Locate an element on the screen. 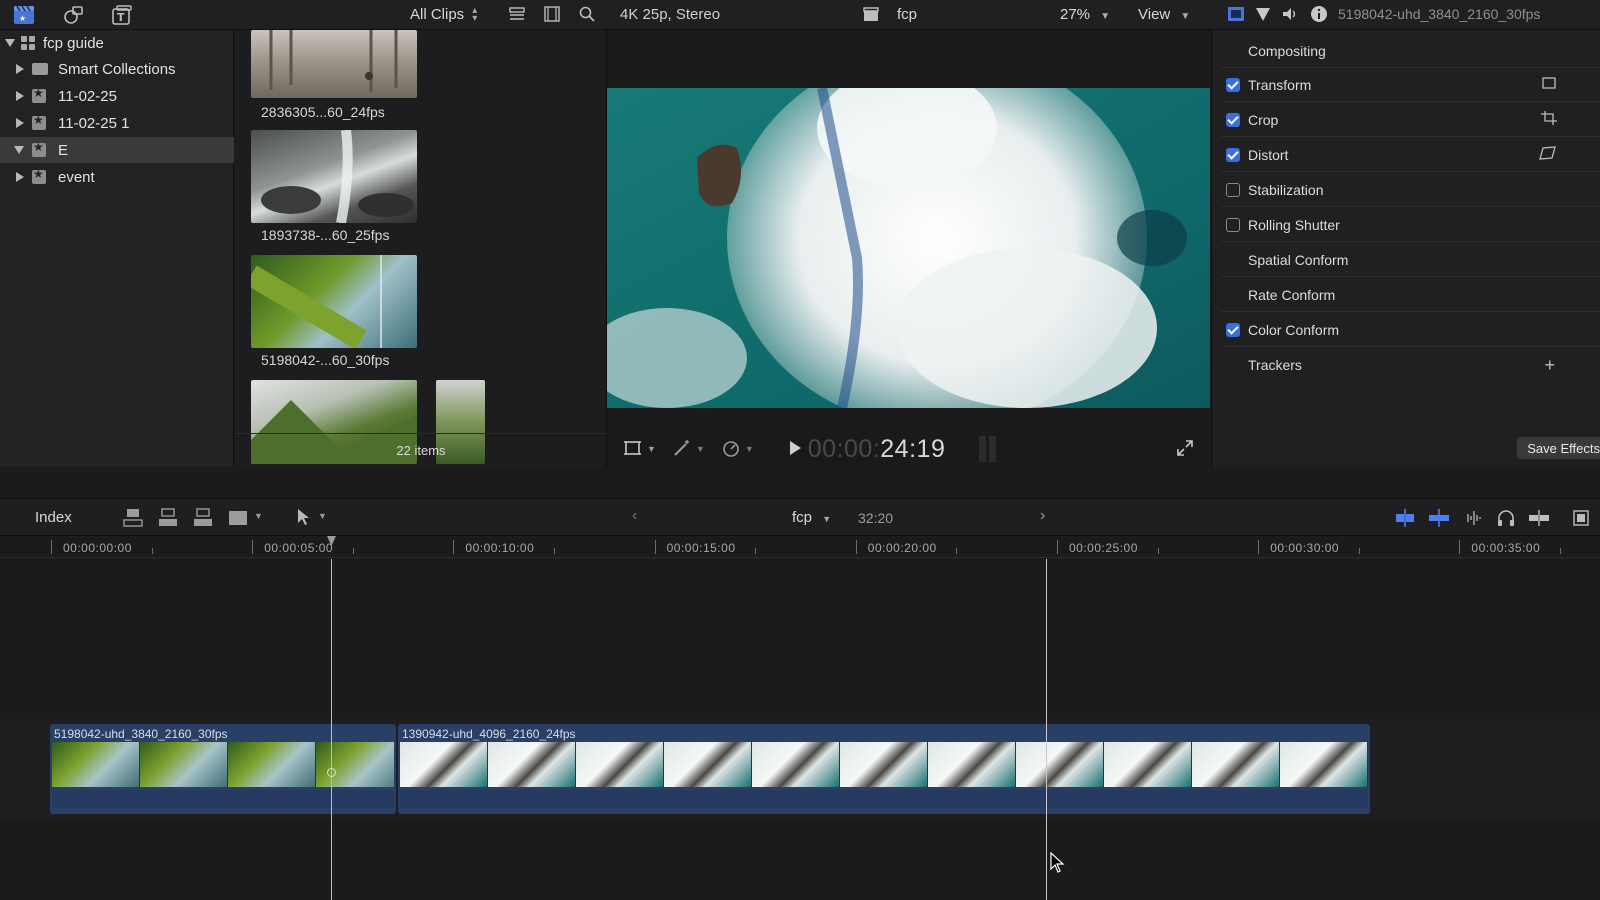  photos-audio-icon is located at coordinates (72, 15).